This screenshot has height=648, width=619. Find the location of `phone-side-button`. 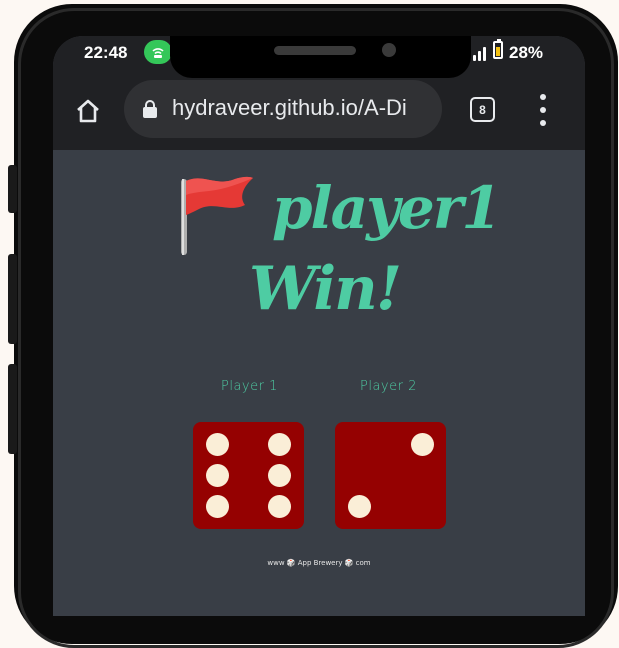

phone-side-button is located at coordinates (12, 189).